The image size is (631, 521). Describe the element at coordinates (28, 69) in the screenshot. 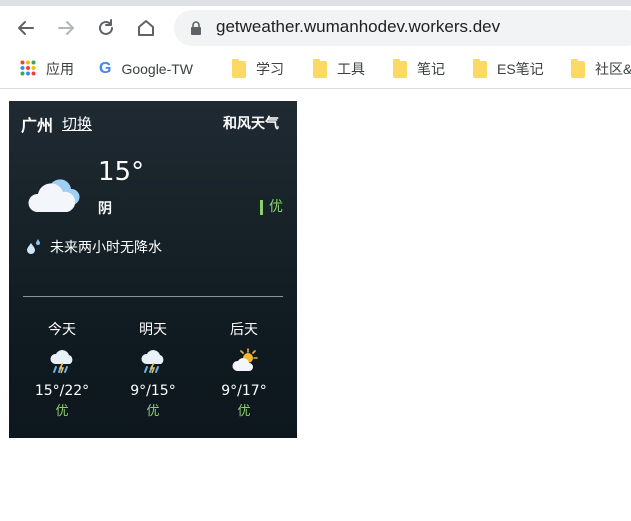

I see `apps-grid-icon` at that location.